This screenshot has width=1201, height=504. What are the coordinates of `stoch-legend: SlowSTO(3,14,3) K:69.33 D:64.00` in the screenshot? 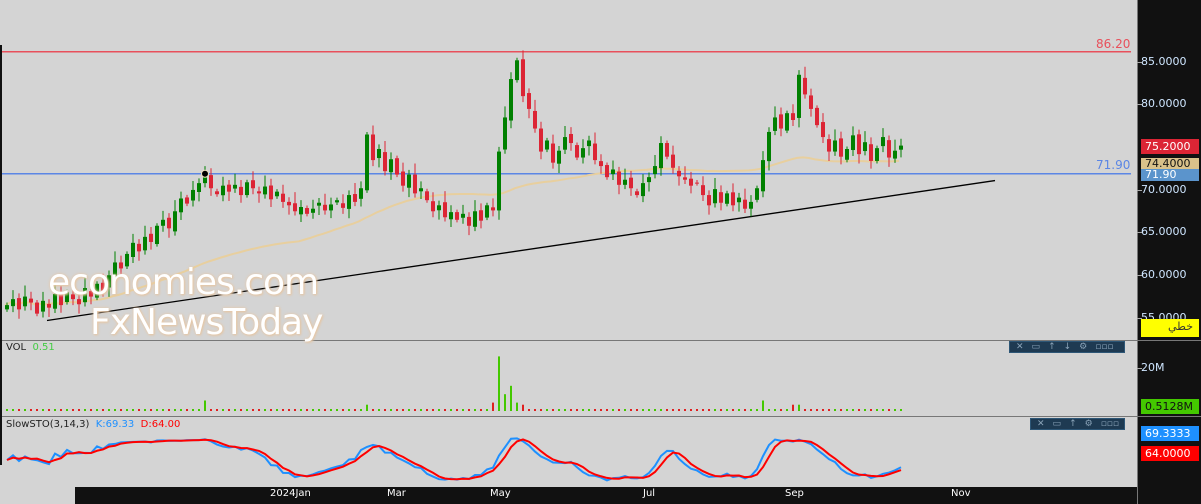 It's located at (93, 424).